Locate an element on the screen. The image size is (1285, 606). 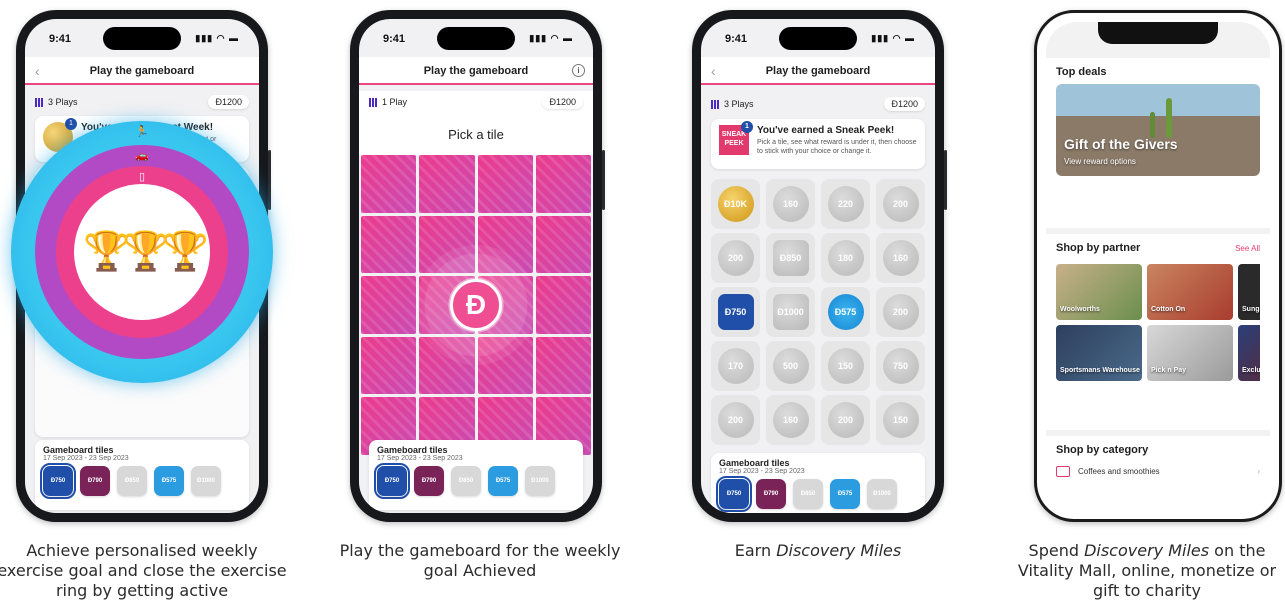
category-item: Coffees and smoothies › is located at coordinates (1158, 471).